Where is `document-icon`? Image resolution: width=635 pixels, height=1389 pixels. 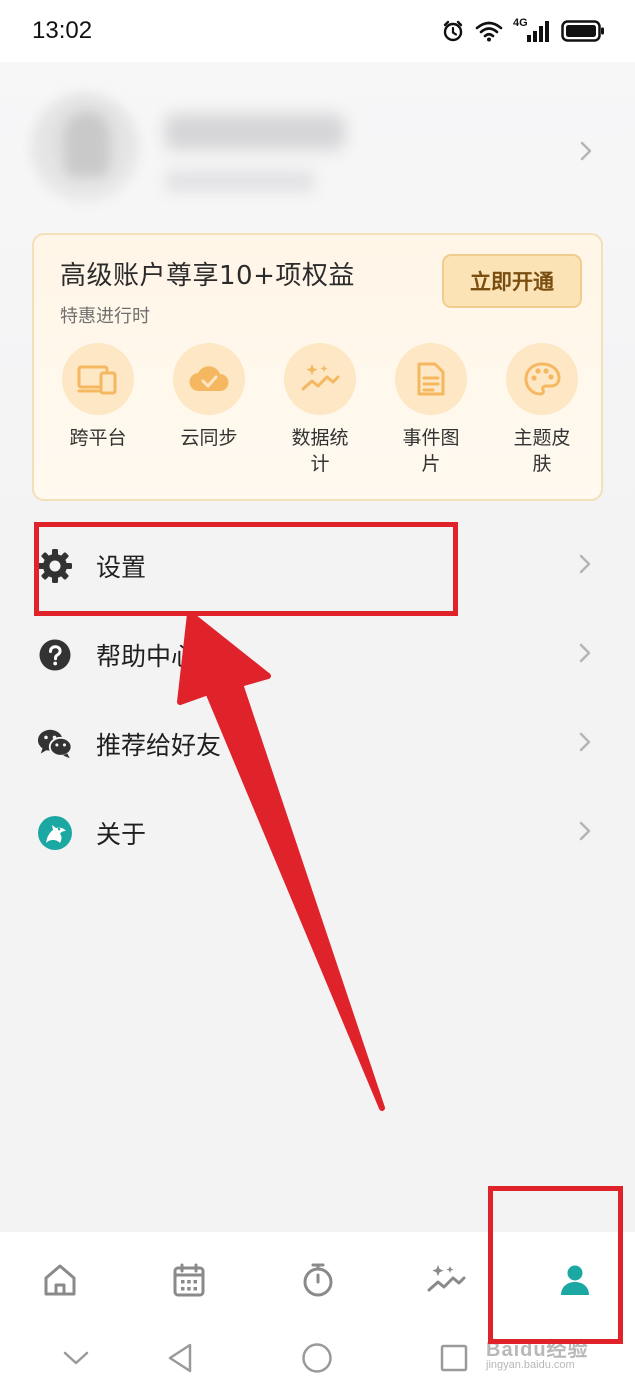 document-icon is located at coordinates (431, 379).